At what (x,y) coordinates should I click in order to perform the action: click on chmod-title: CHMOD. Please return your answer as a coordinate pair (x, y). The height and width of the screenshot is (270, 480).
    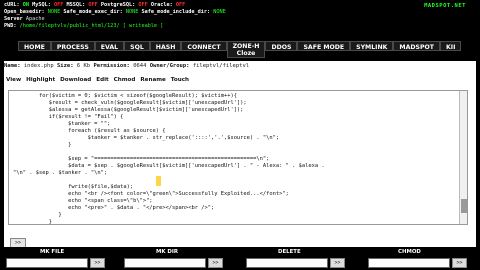
    Looking at the image, I should click on (409, 252).